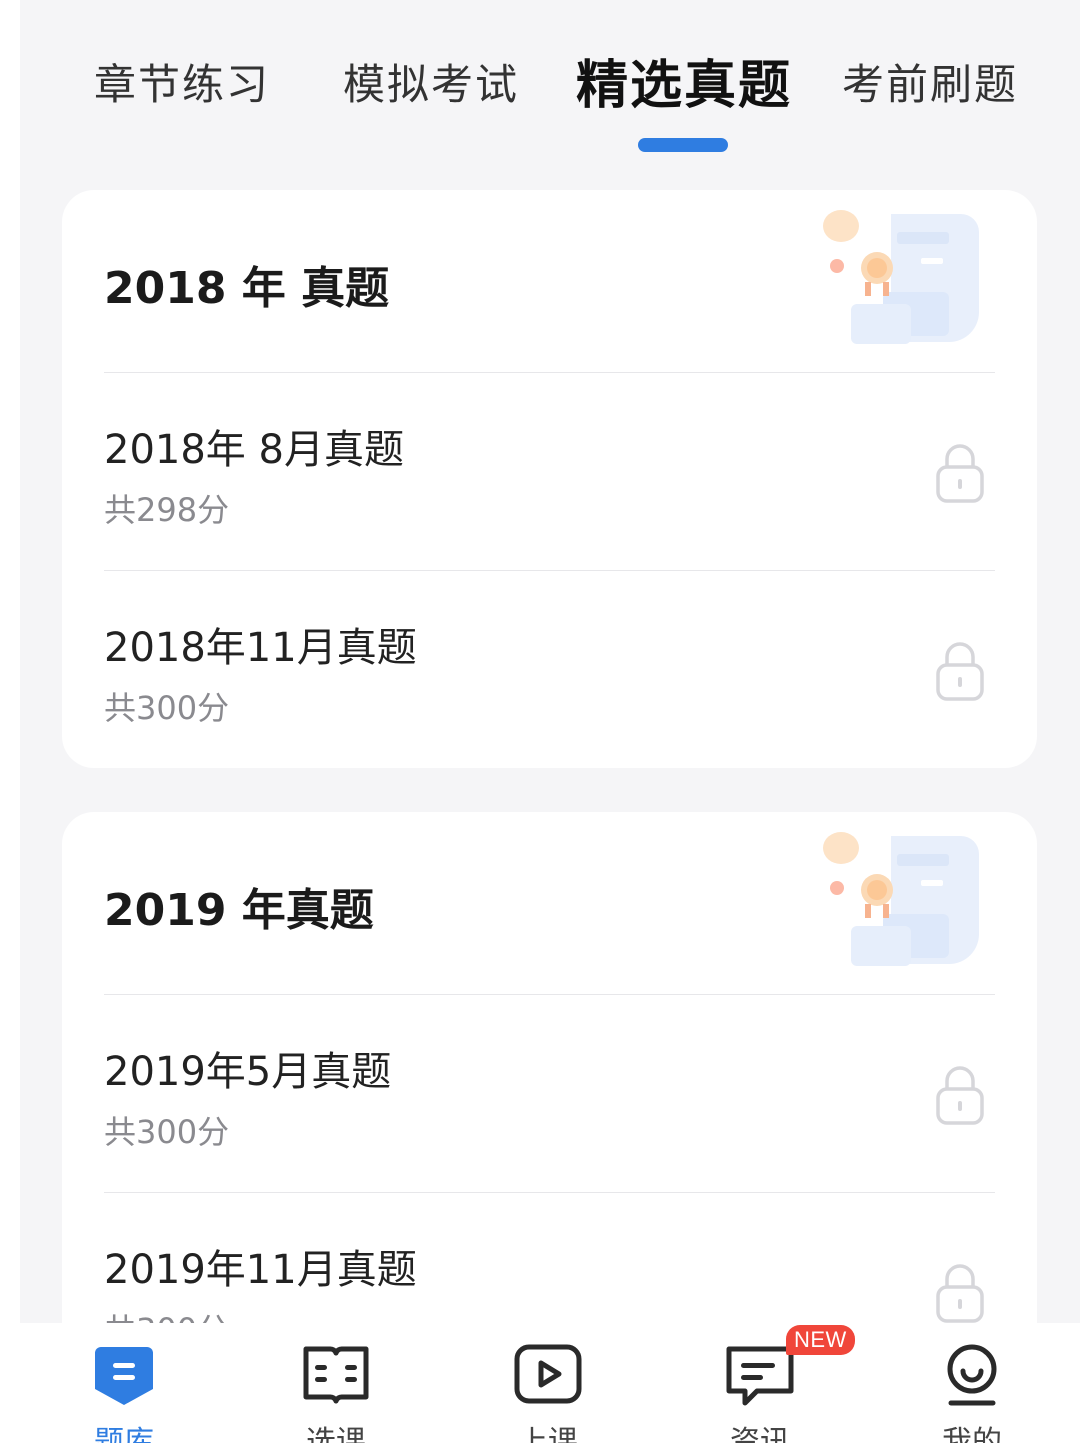 This screenshot has height=1443, width=1080. I want to click on nav-label: 上课, so click(548, 1434).